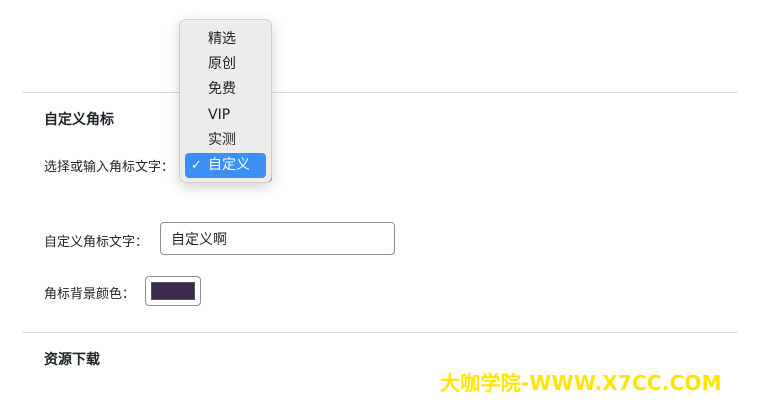 The image size is (763, 419). What do you see at coordinates (380, 332) in the screenshot?
I see `section-divider-bottom` at bounding box center [380, 332].